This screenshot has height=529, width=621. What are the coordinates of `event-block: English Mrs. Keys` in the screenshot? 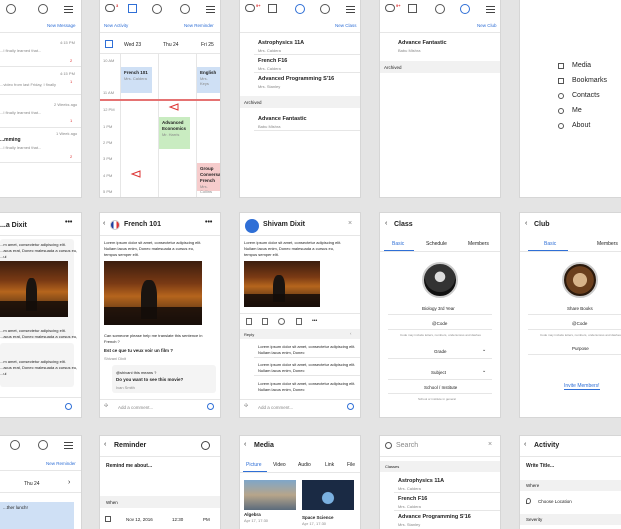 It's located at (208, 80).